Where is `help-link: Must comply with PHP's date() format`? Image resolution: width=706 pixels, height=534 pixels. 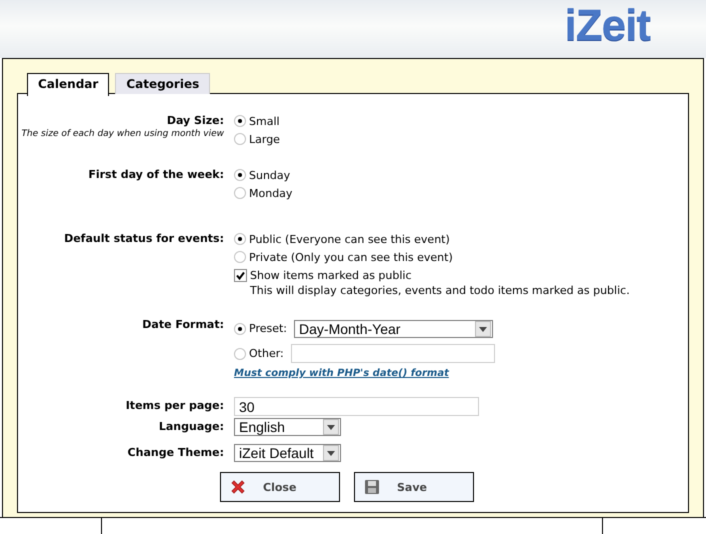
help-link: Must comply with PHP's date() format is located at coordinates (341, 373).